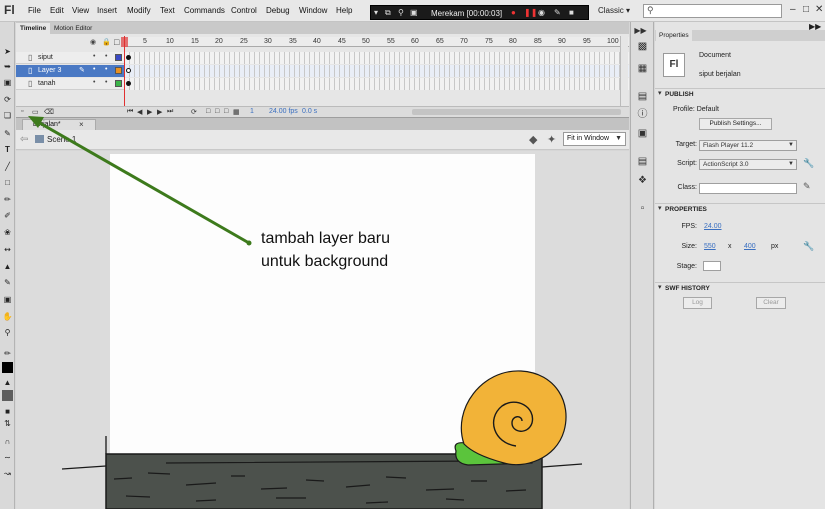  What do you see at coordinates (510, 418) in the screenshot?
I see `snail` at bounding box center [510, 418].